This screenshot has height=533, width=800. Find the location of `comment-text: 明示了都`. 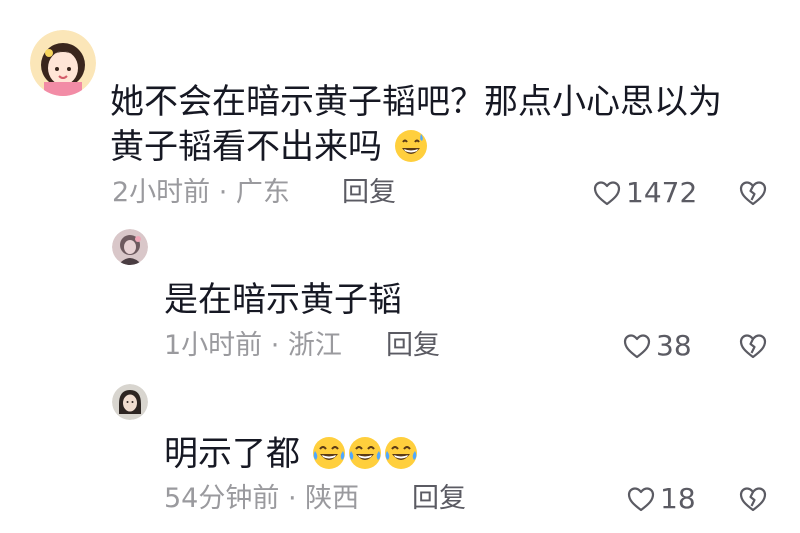

comment-text: 明示了都 is located at coordinates (291, 454).